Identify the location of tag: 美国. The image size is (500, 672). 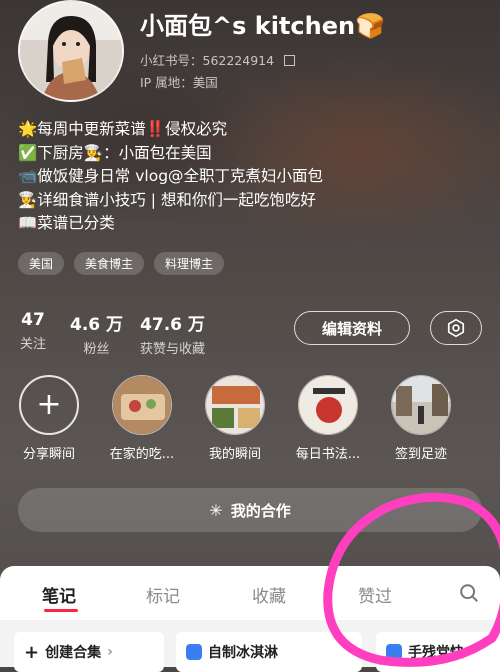
(41, 263).